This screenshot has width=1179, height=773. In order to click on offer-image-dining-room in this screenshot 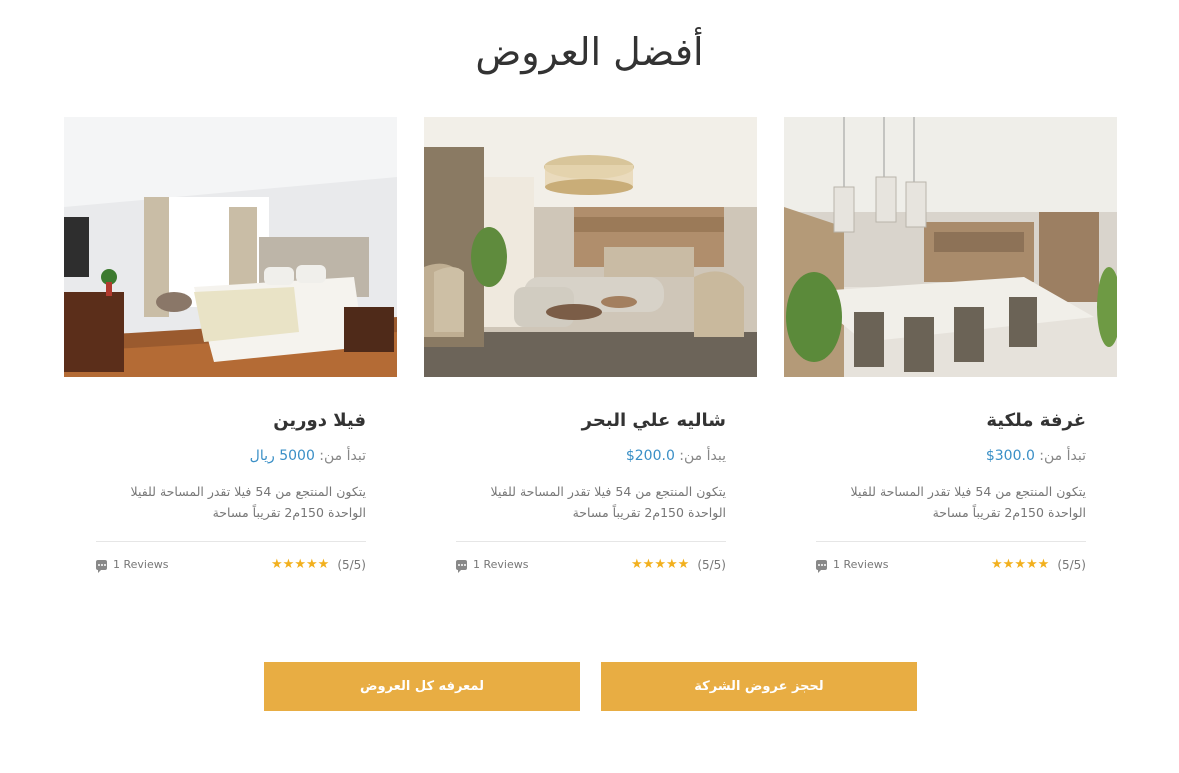, I will do `click(950, 247)`.